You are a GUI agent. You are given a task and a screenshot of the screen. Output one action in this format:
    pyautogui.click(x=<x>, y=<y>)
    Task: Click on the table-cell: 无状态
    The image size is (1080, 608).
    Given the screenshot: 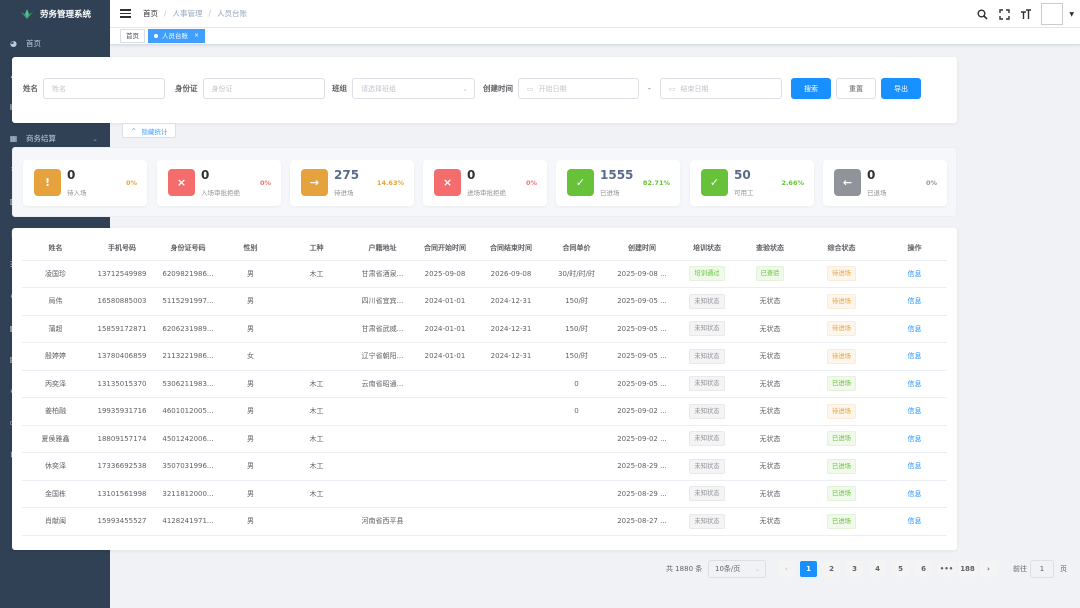 What is the action you would take?
    pyautogui.click(x=770, y=356)
    